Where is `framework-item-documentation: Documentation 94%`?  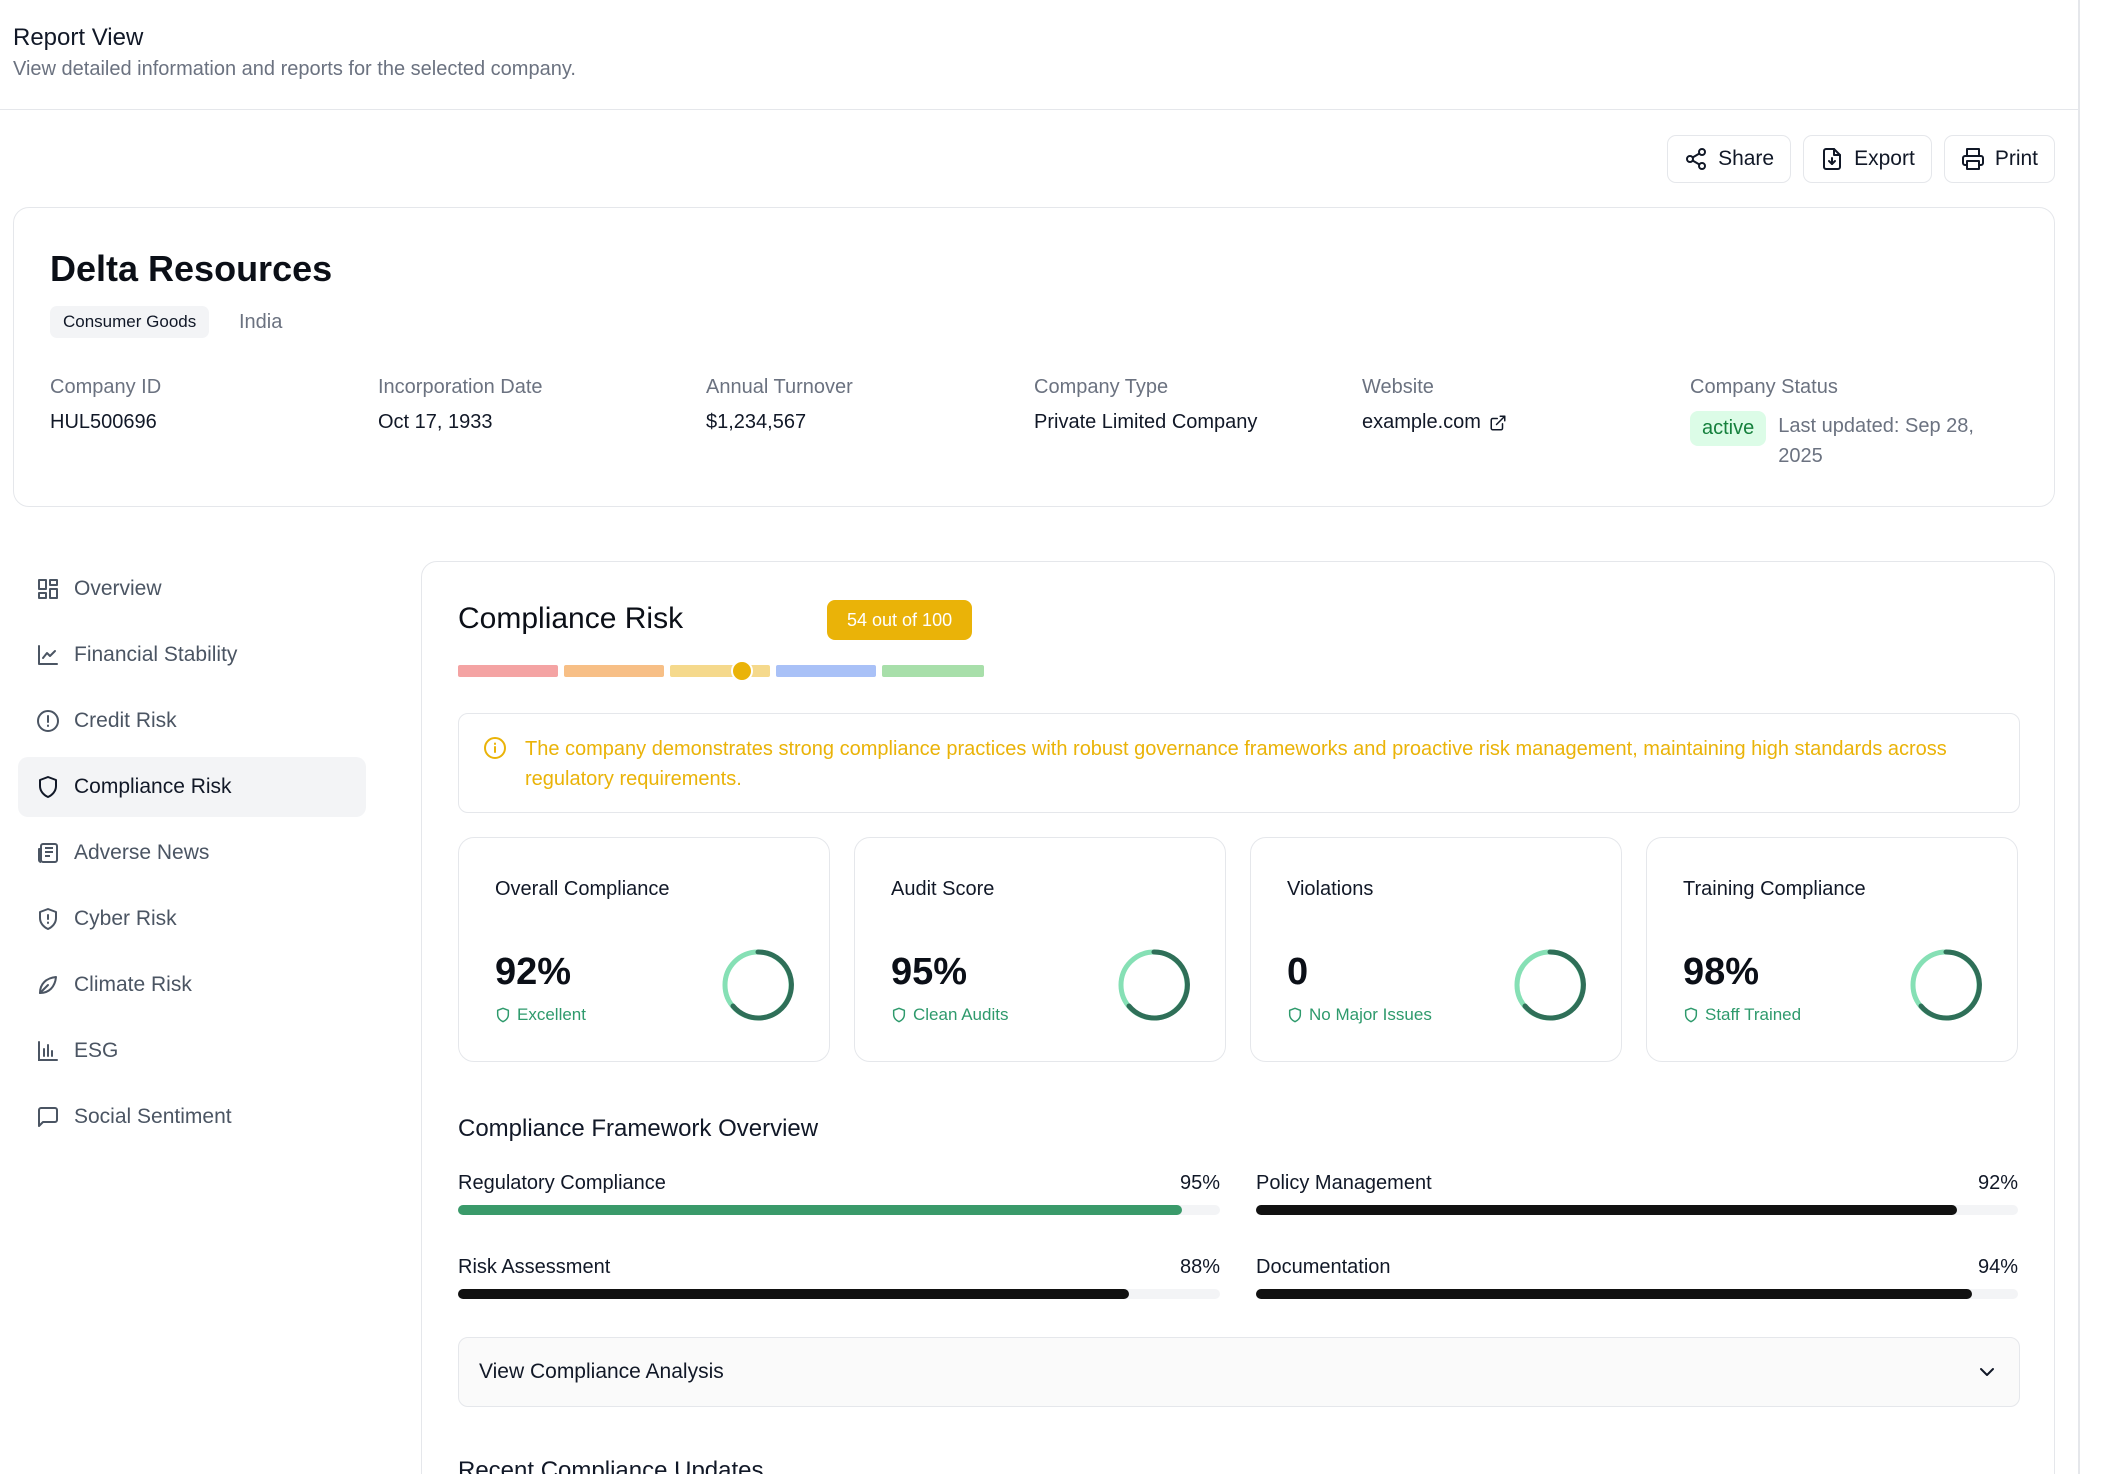
framework-item-documentation: Documentation 94% is located at coordinates (1637, 1277).